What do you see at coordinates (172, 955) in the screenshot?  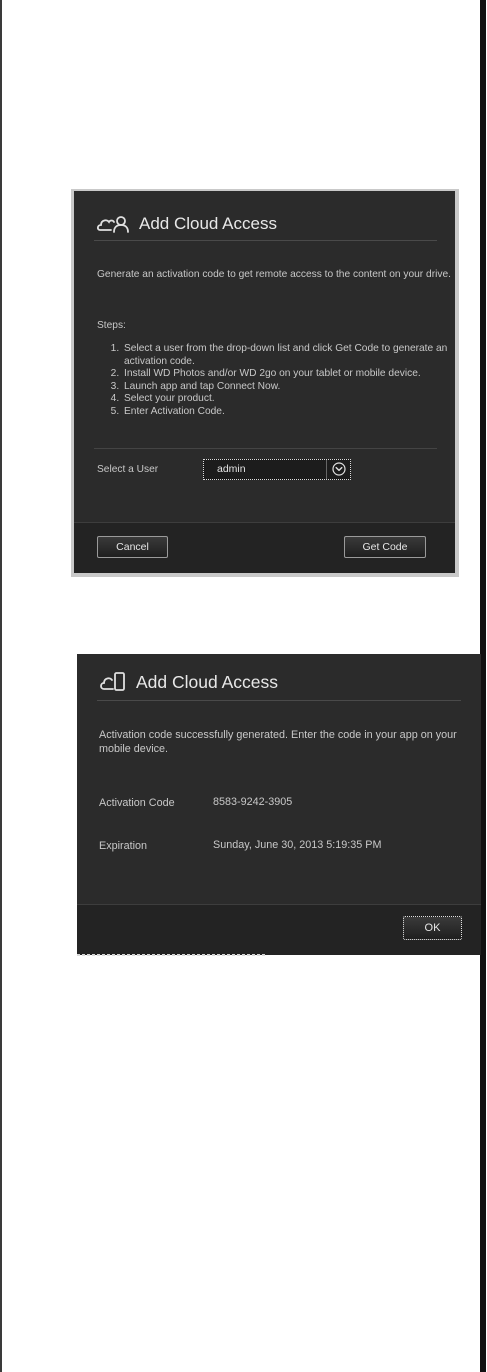 I see `dialog2-bottom-edge` at bounding box center [172, 955].